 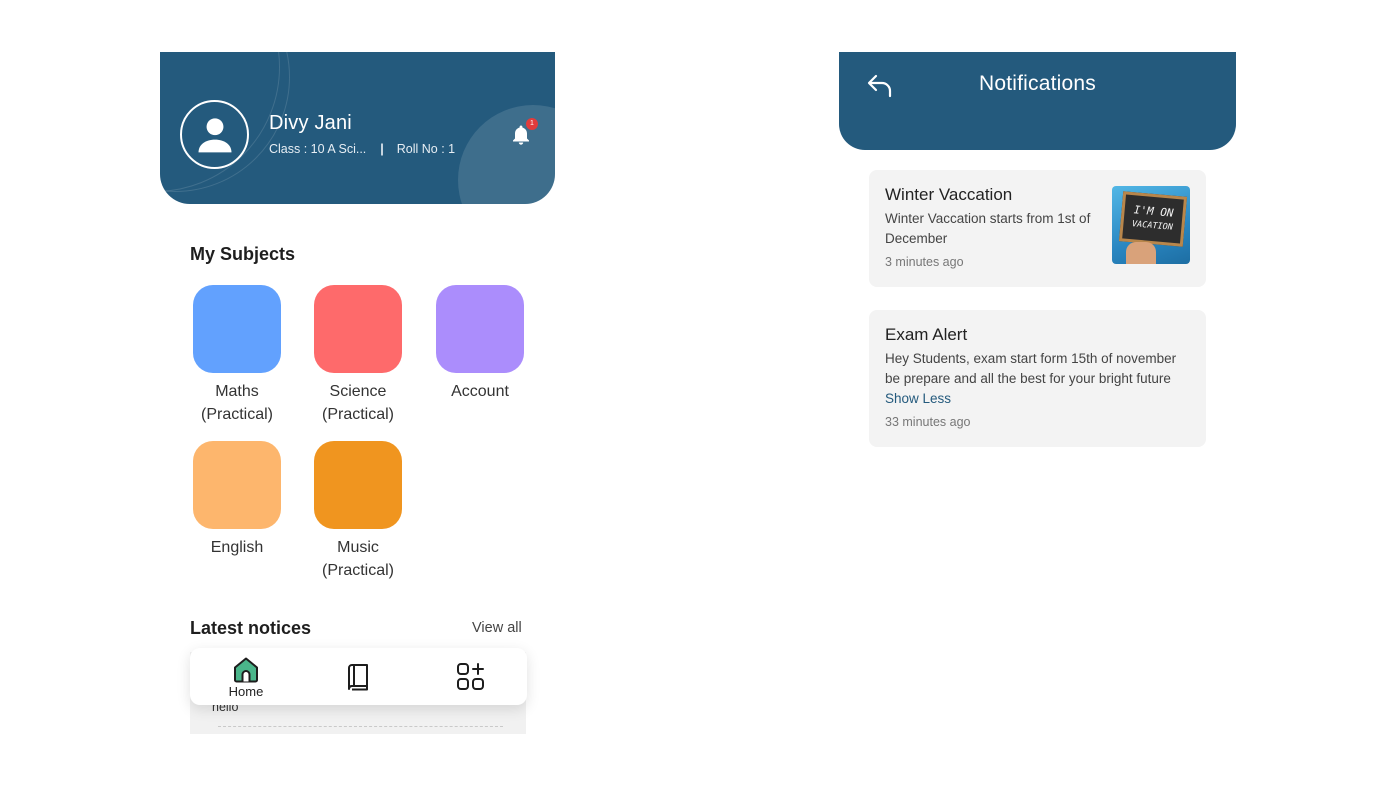 I want to click on notification-title: Exam Alert, so click(x=926, y=334).